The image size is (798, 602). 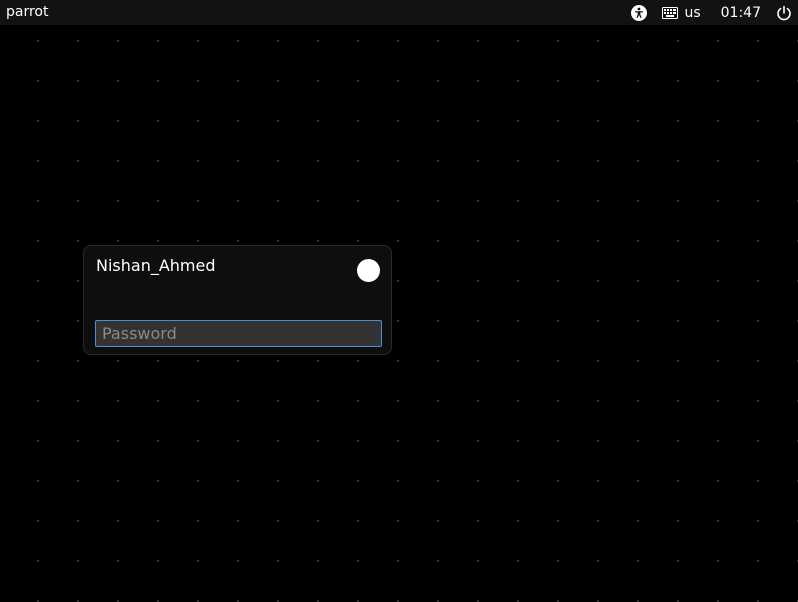 I want to click on password-field, so click(x=238, y=333).